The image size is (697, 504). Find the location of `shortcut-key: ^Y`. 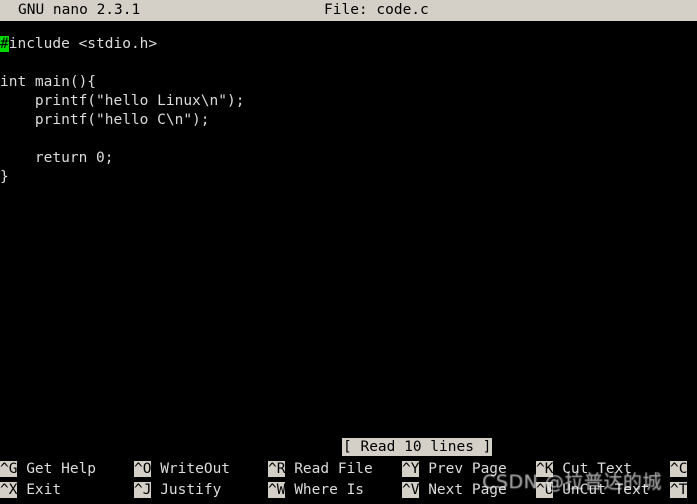

shortcut-key: ^Y is located at coordinates (411, 469).